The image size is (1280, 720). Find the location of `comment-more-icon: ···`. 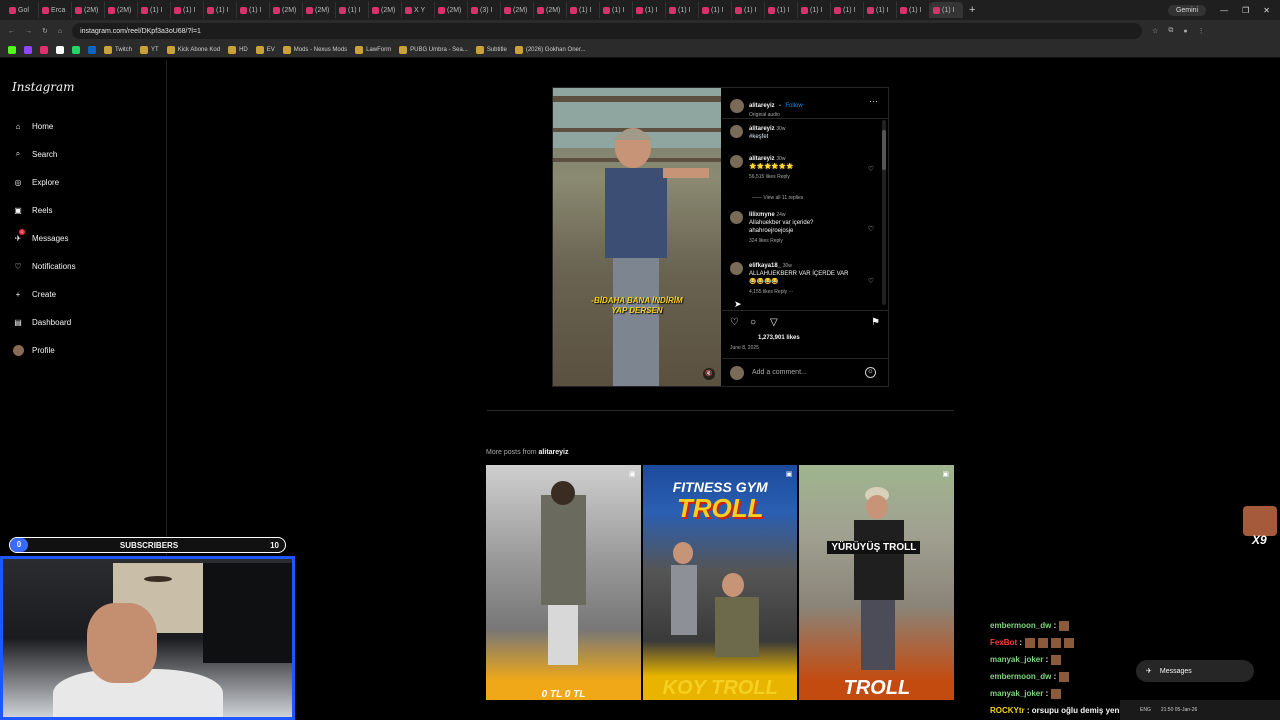

comment-more-icon: ··· is located at coordinates (790, 292).